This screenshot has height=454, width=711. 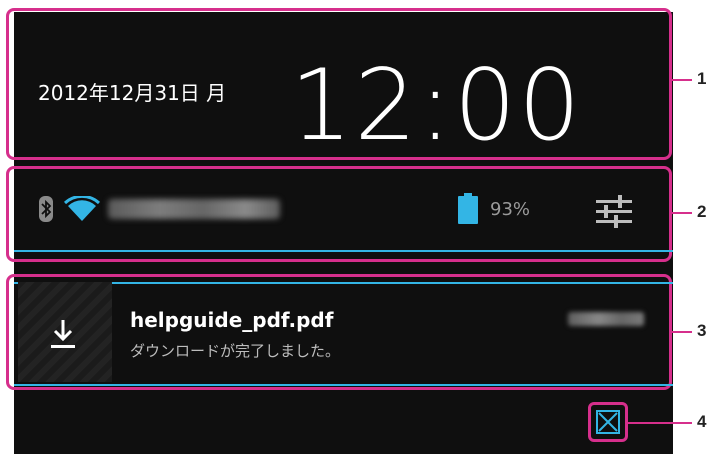 What do you see at coordinates (194, 209) in the screenshot?
I see `network-name-blurred` at bounding box center [194, 209].